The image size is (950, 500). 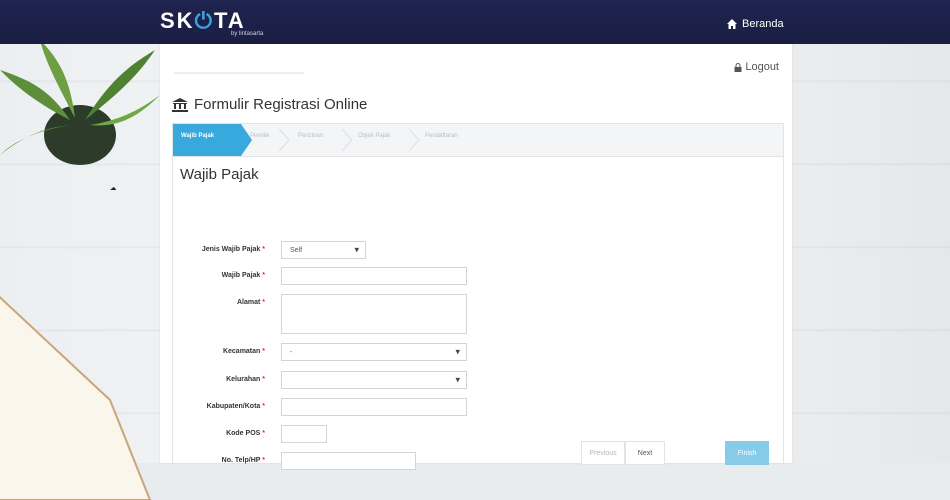 I want to click on top-navbar: SK⏻TA by lintasarta Beranda, so click(x=475, y=22).